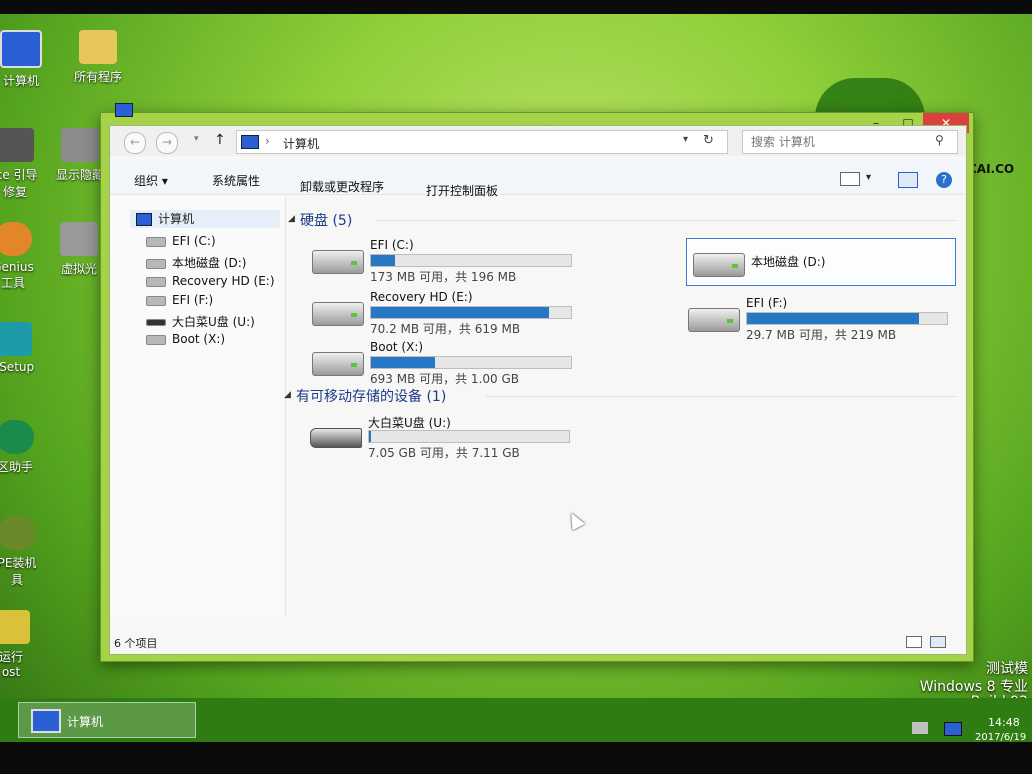 The image size is (1032, 774). What do you see at coordinates (17, 267) in the screenshot?
I see `desktop-icon-label: Genius` at bounding box center [17, 267].